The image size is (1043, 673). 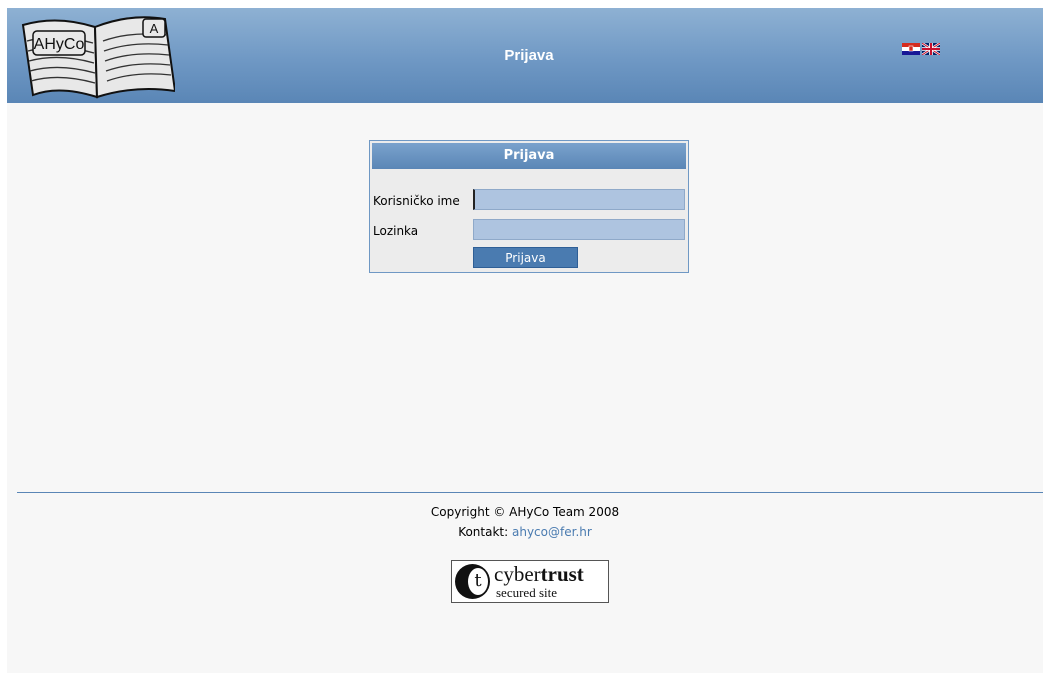 What do you see at coordinates (527, 592) in the screenshot?
I see `badge-subtitle: secured site` at bounding box center [527, 592].